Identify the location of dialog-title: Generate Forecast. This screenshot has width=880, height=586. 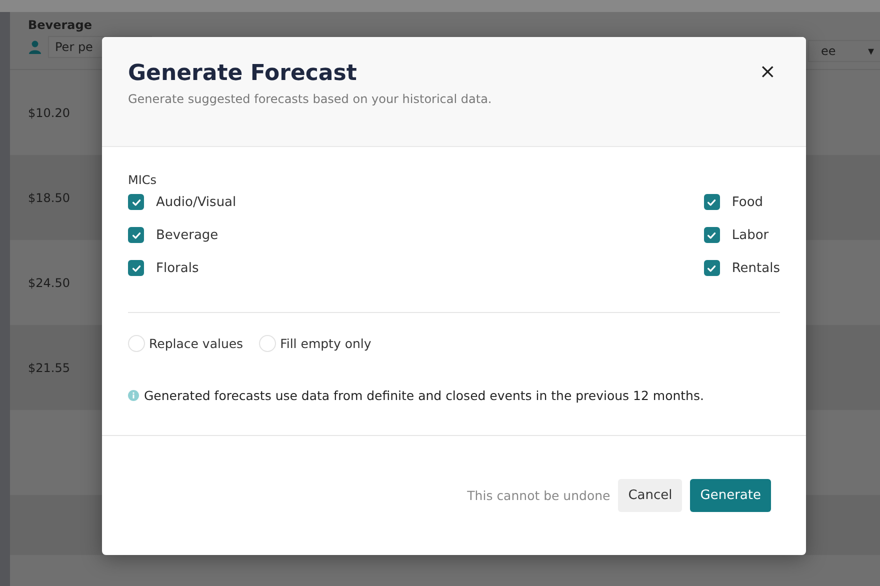
(242, 73).